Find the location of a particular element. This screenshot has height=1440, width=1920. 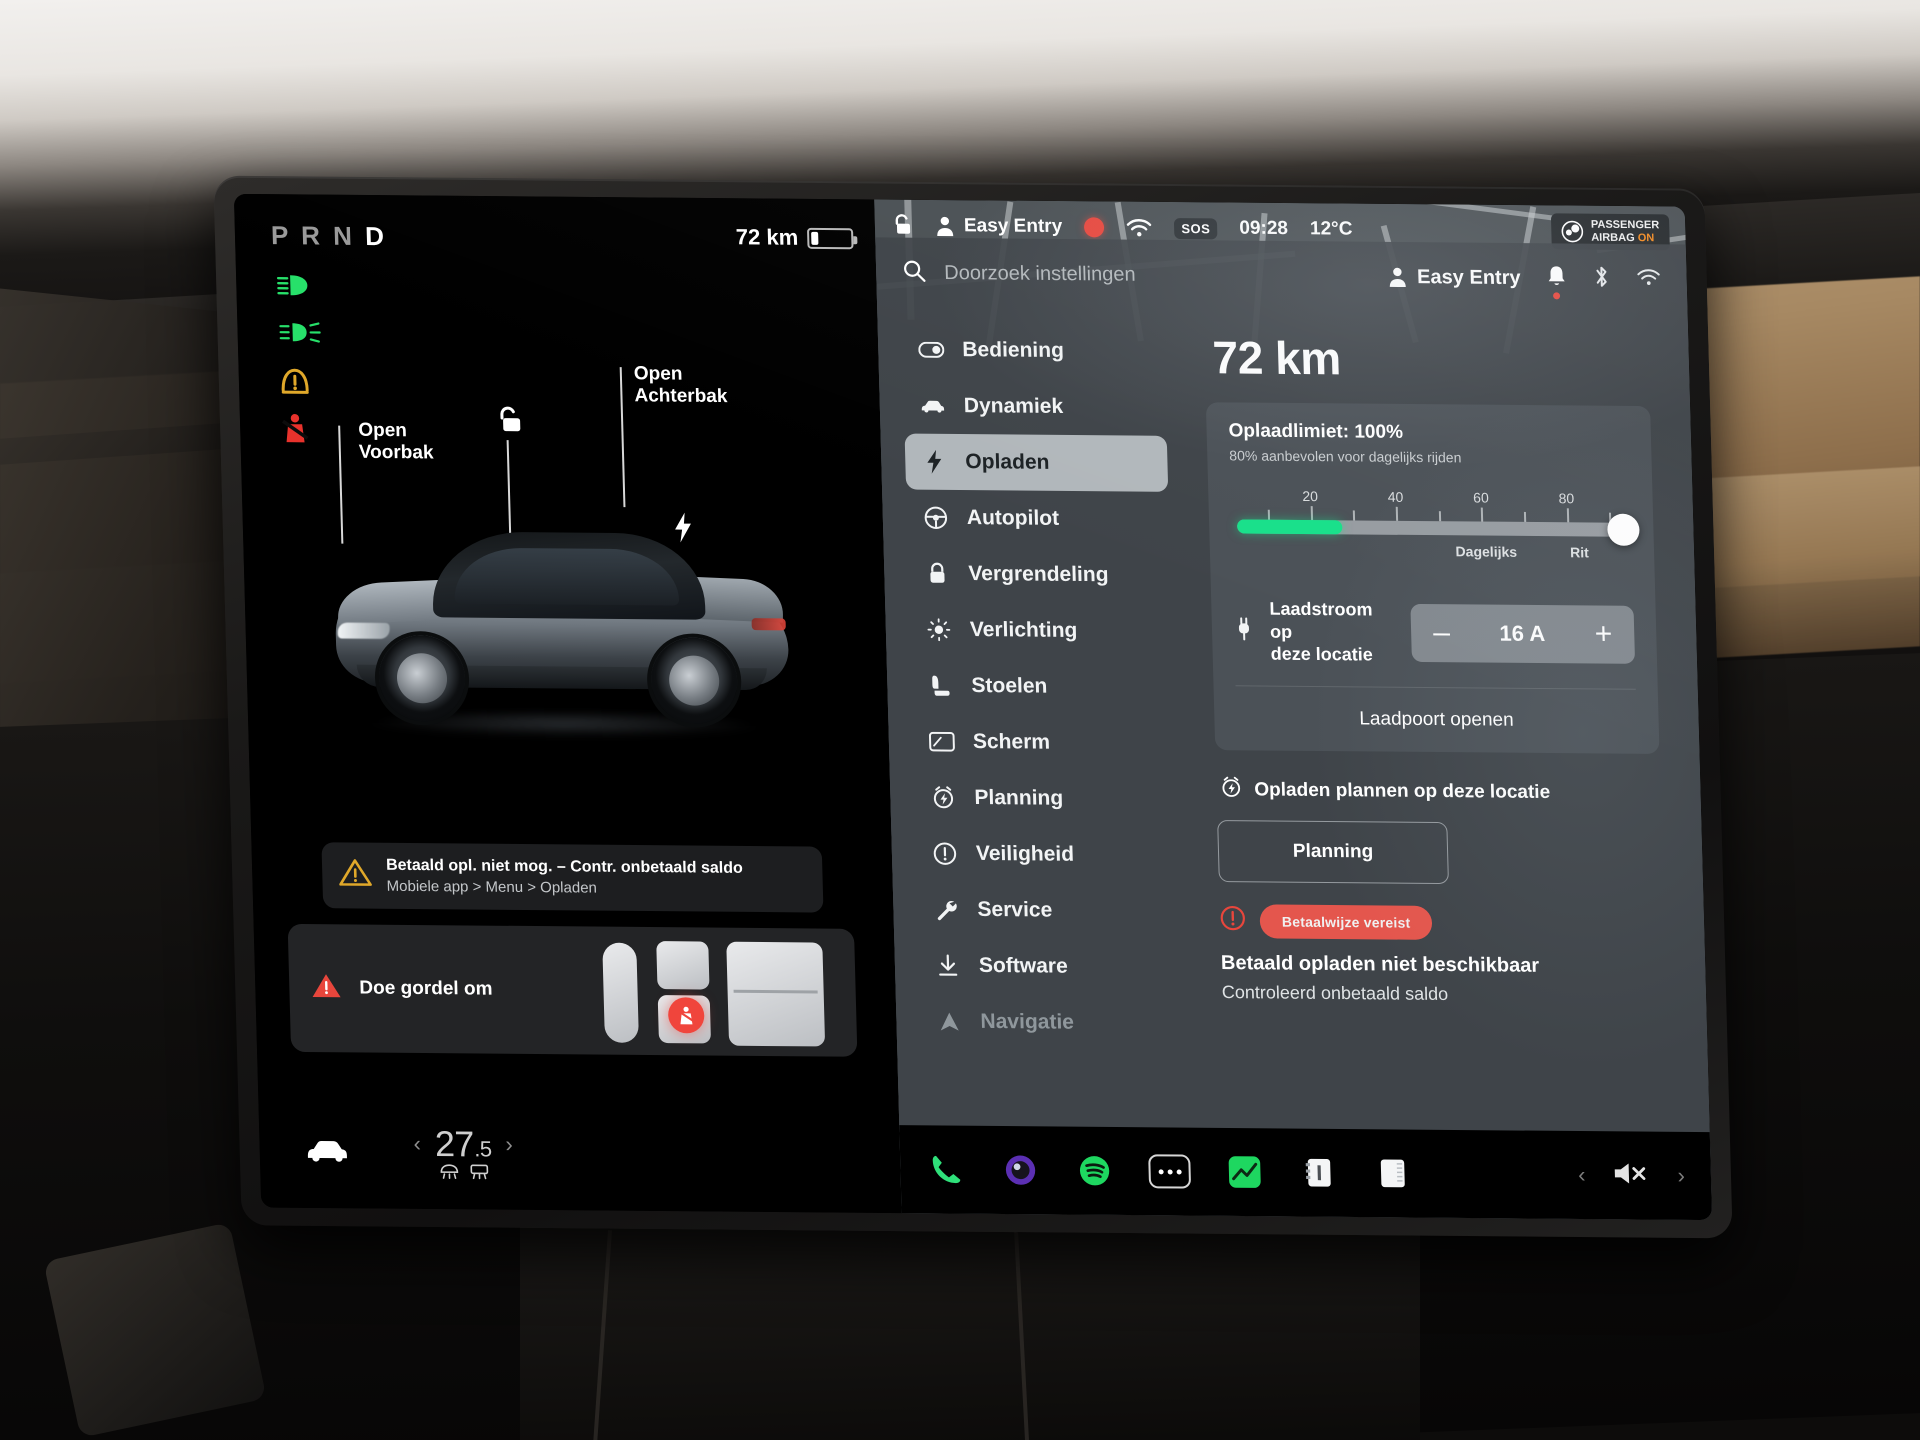

sidebar-label: Navigatie is located at coordinates (1027, 1021).